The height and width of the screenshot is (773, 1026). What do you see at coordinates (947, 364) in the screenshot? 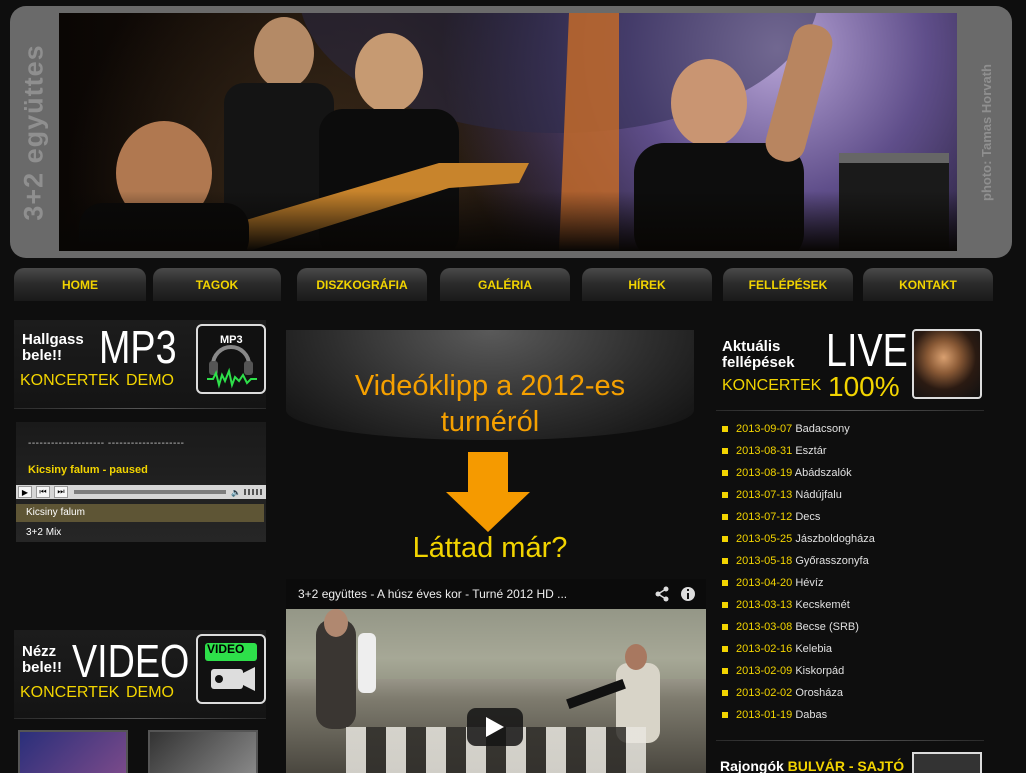
I see `singer-photo` at bounding box center [947, 364].